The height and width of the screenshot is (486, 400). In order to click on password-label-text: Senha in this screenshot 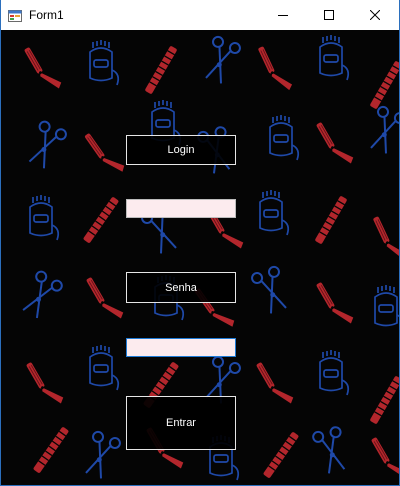, I will do `click(181, 287)`.